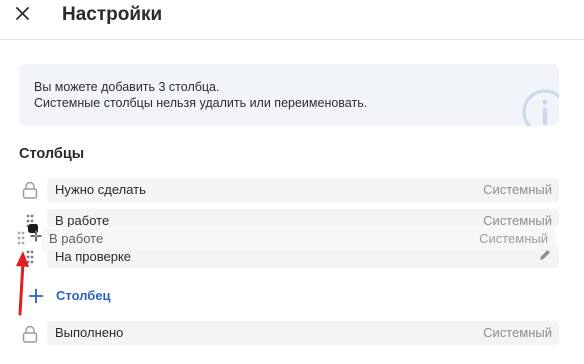  I want to click on info-text-line-1: Вы можете добавить 3 столбца., so click(127, 87).